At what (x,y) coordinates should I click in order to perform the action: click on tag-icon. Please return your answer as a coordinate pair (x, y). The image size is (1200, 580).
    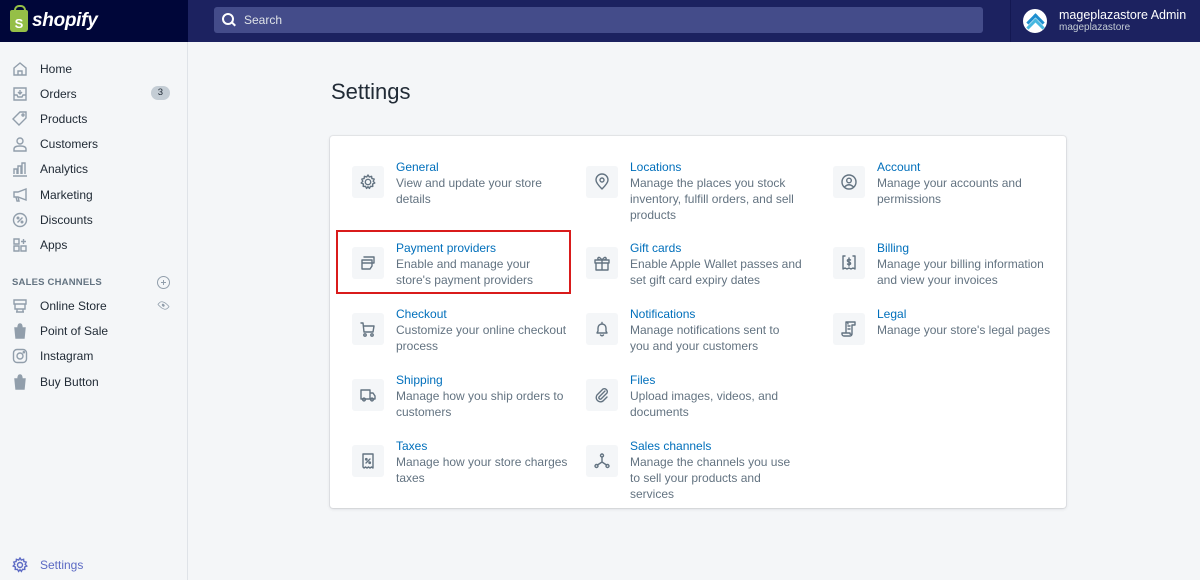
    Looking at the image, I should click on (20, 119).